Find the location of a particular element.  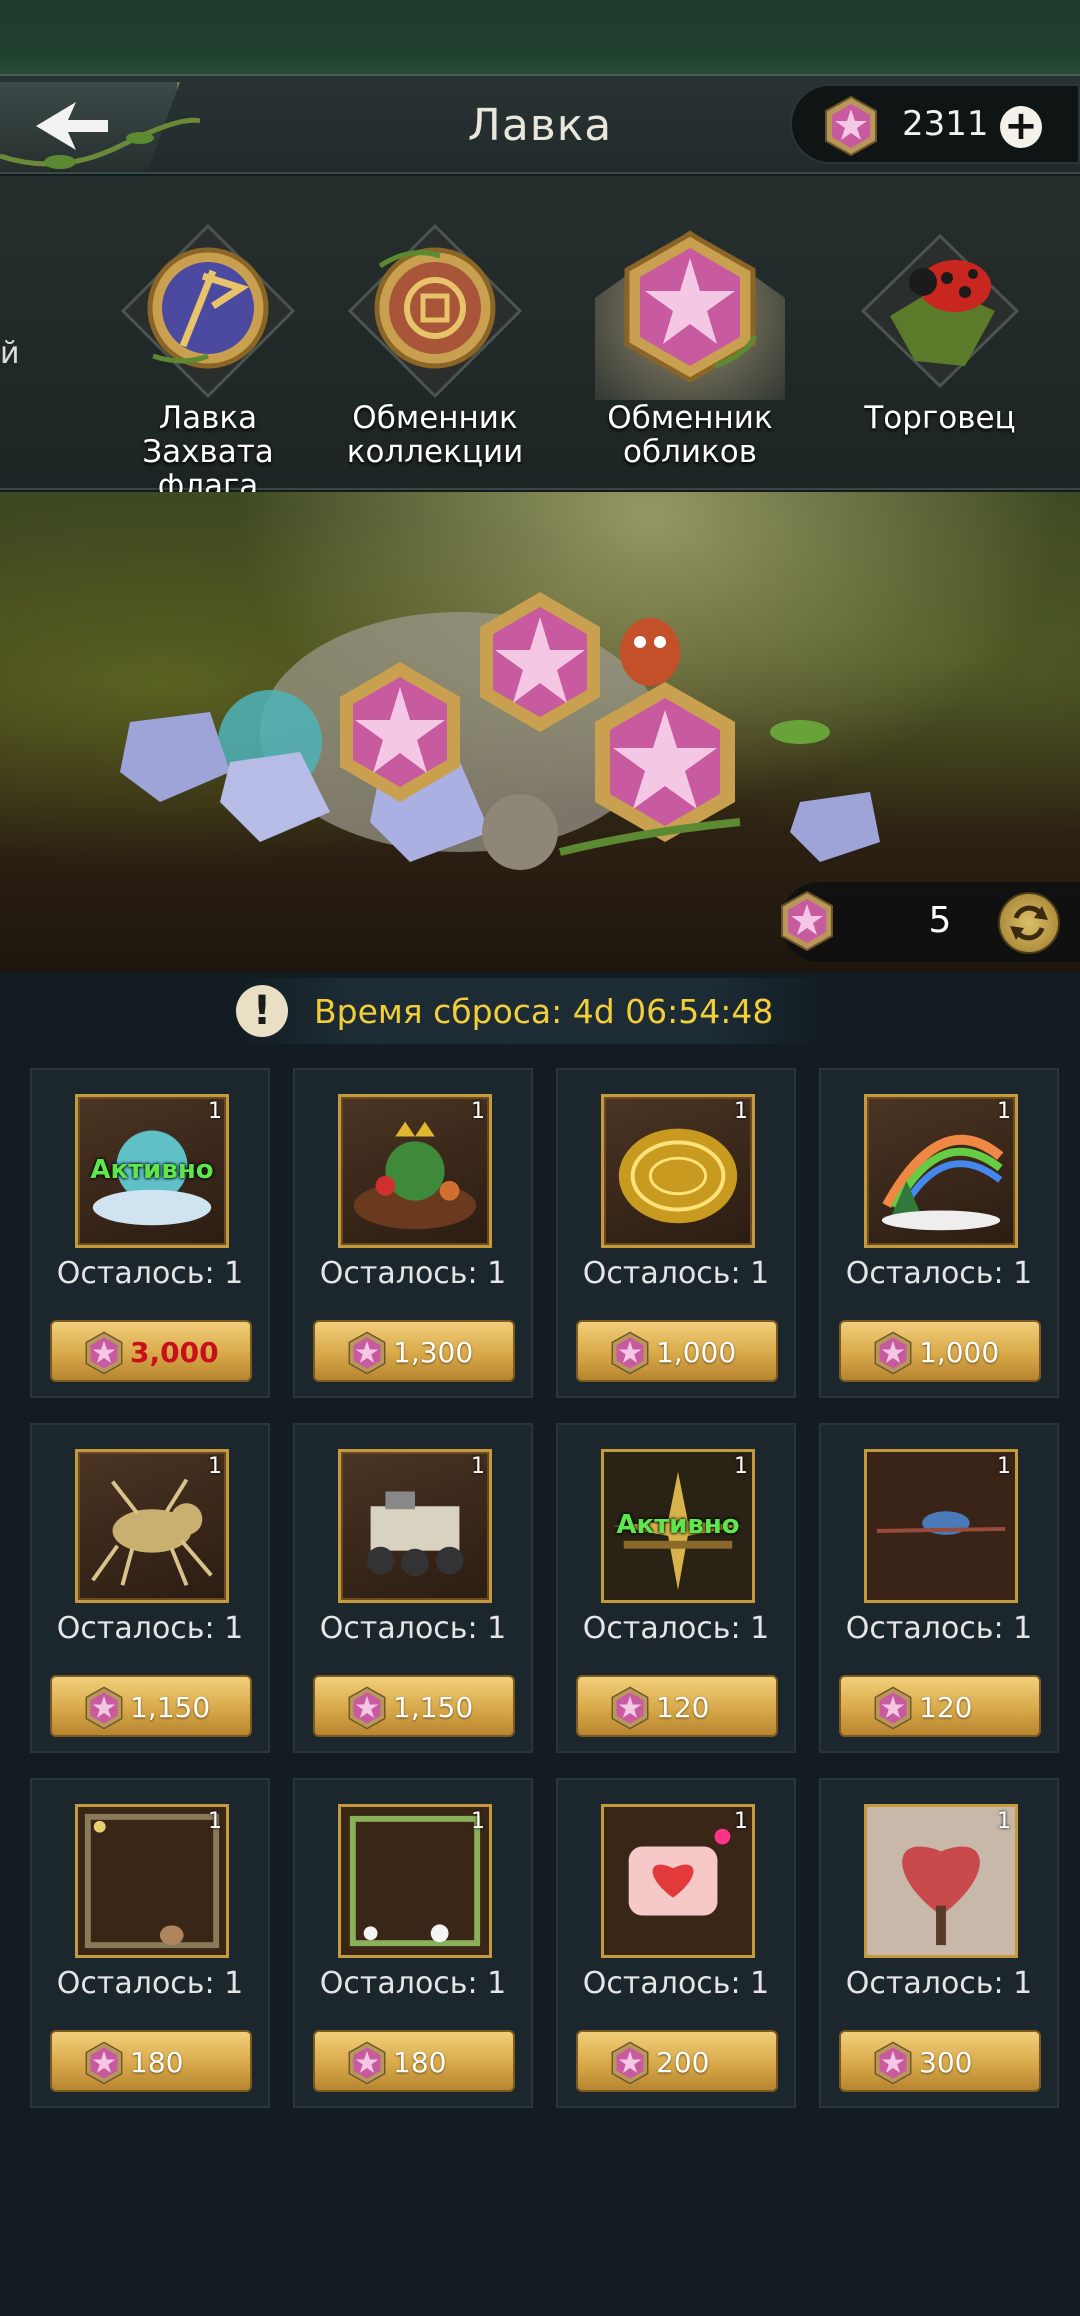

shop-item-card: 1 Осталось: 1 120 is located at coordinates (939, 1588).